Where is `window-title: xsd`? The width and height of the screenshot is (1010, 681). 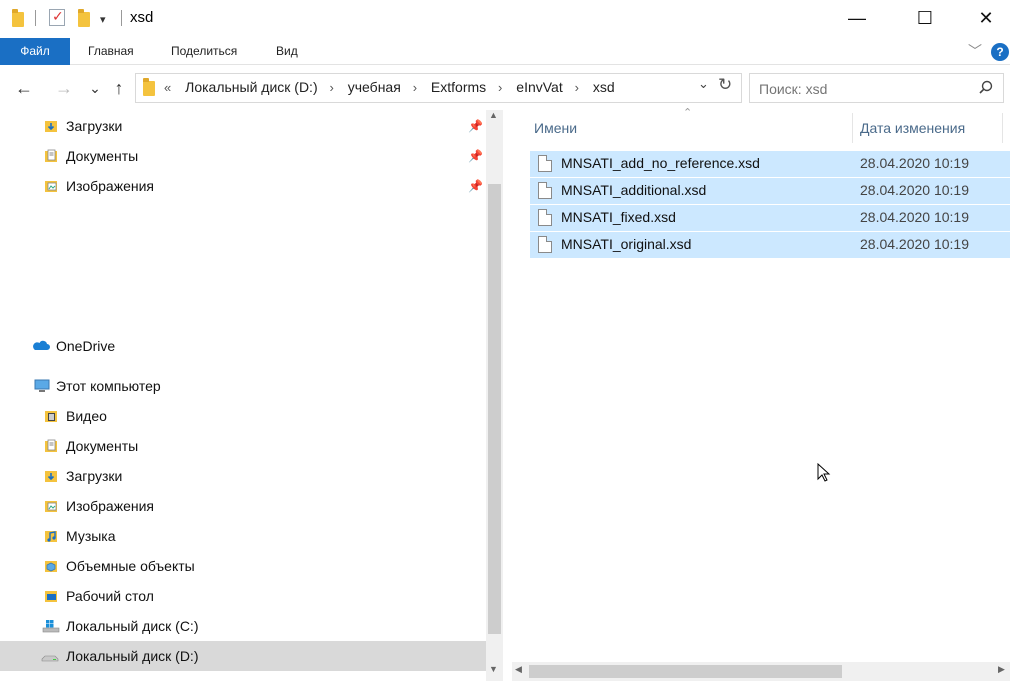 window-title: xsd is located at coordinates (142, 17).